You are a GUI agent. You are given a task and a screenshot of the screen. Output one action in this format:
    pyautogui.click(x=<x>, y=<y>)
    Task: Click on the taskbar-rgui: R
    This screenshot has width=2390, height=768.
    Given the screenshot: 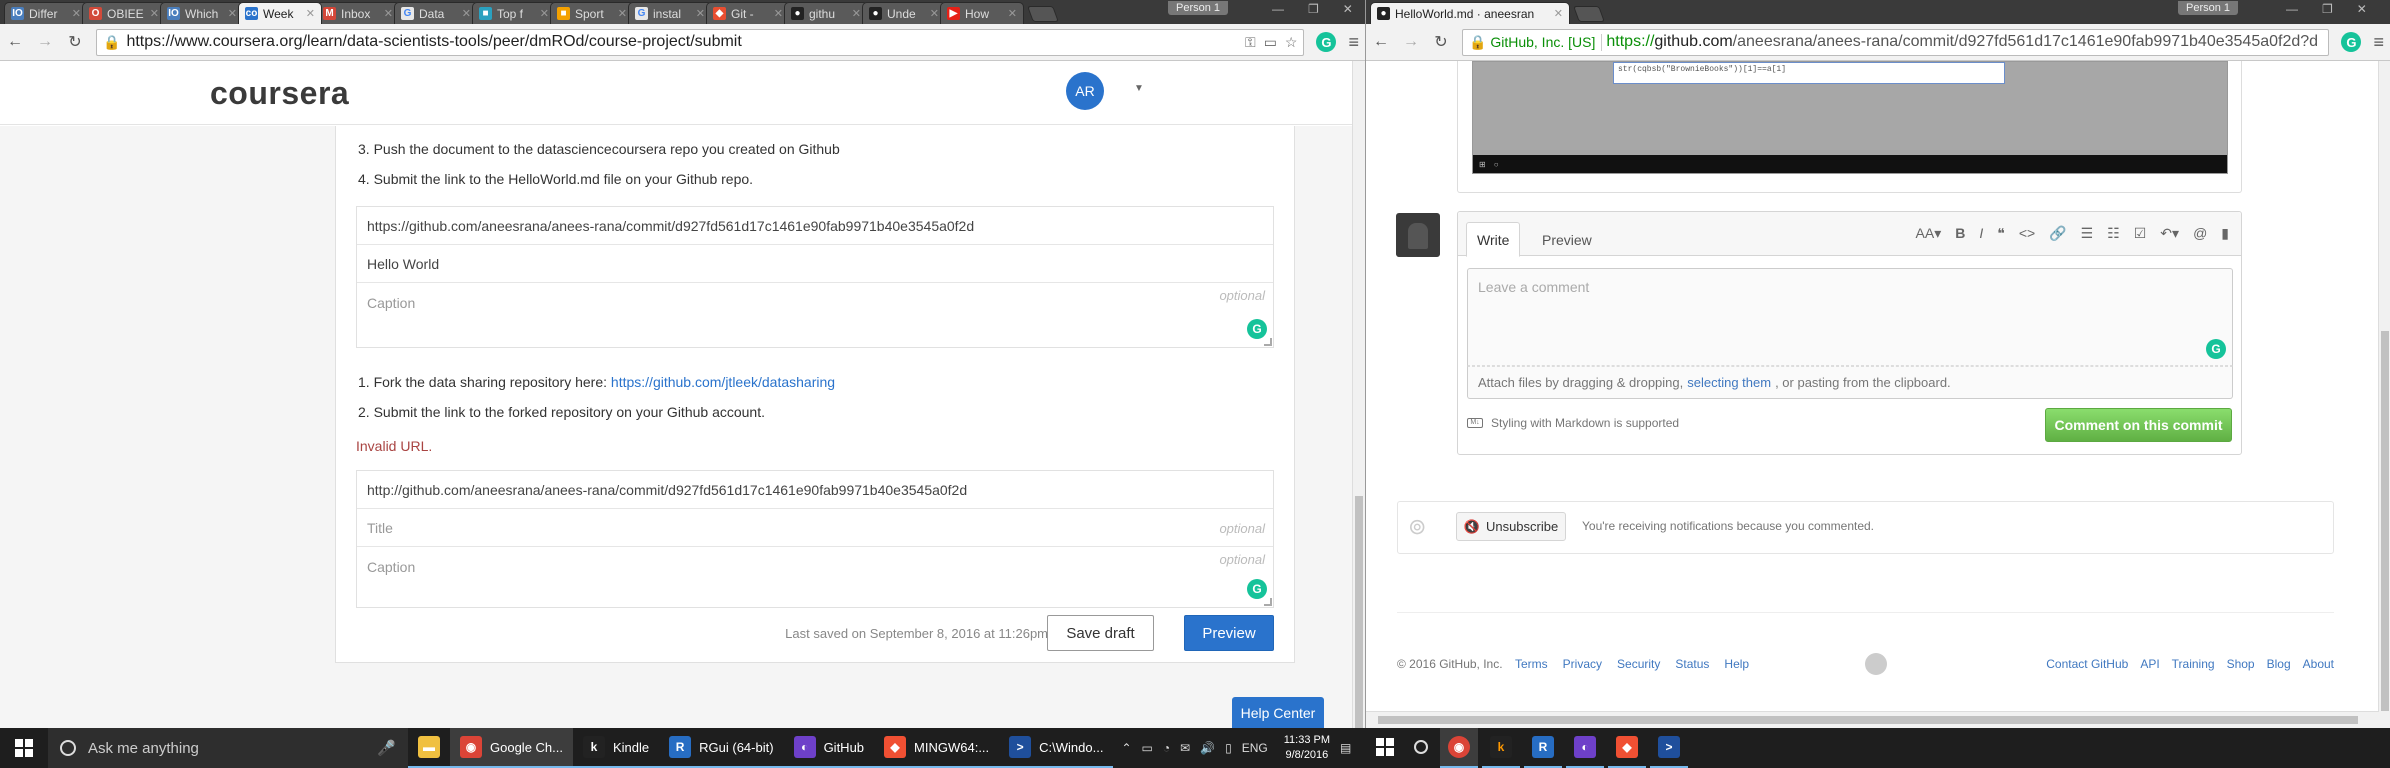 What is the action you would take?
    pyautogui.click(x=1543, y=748)
    